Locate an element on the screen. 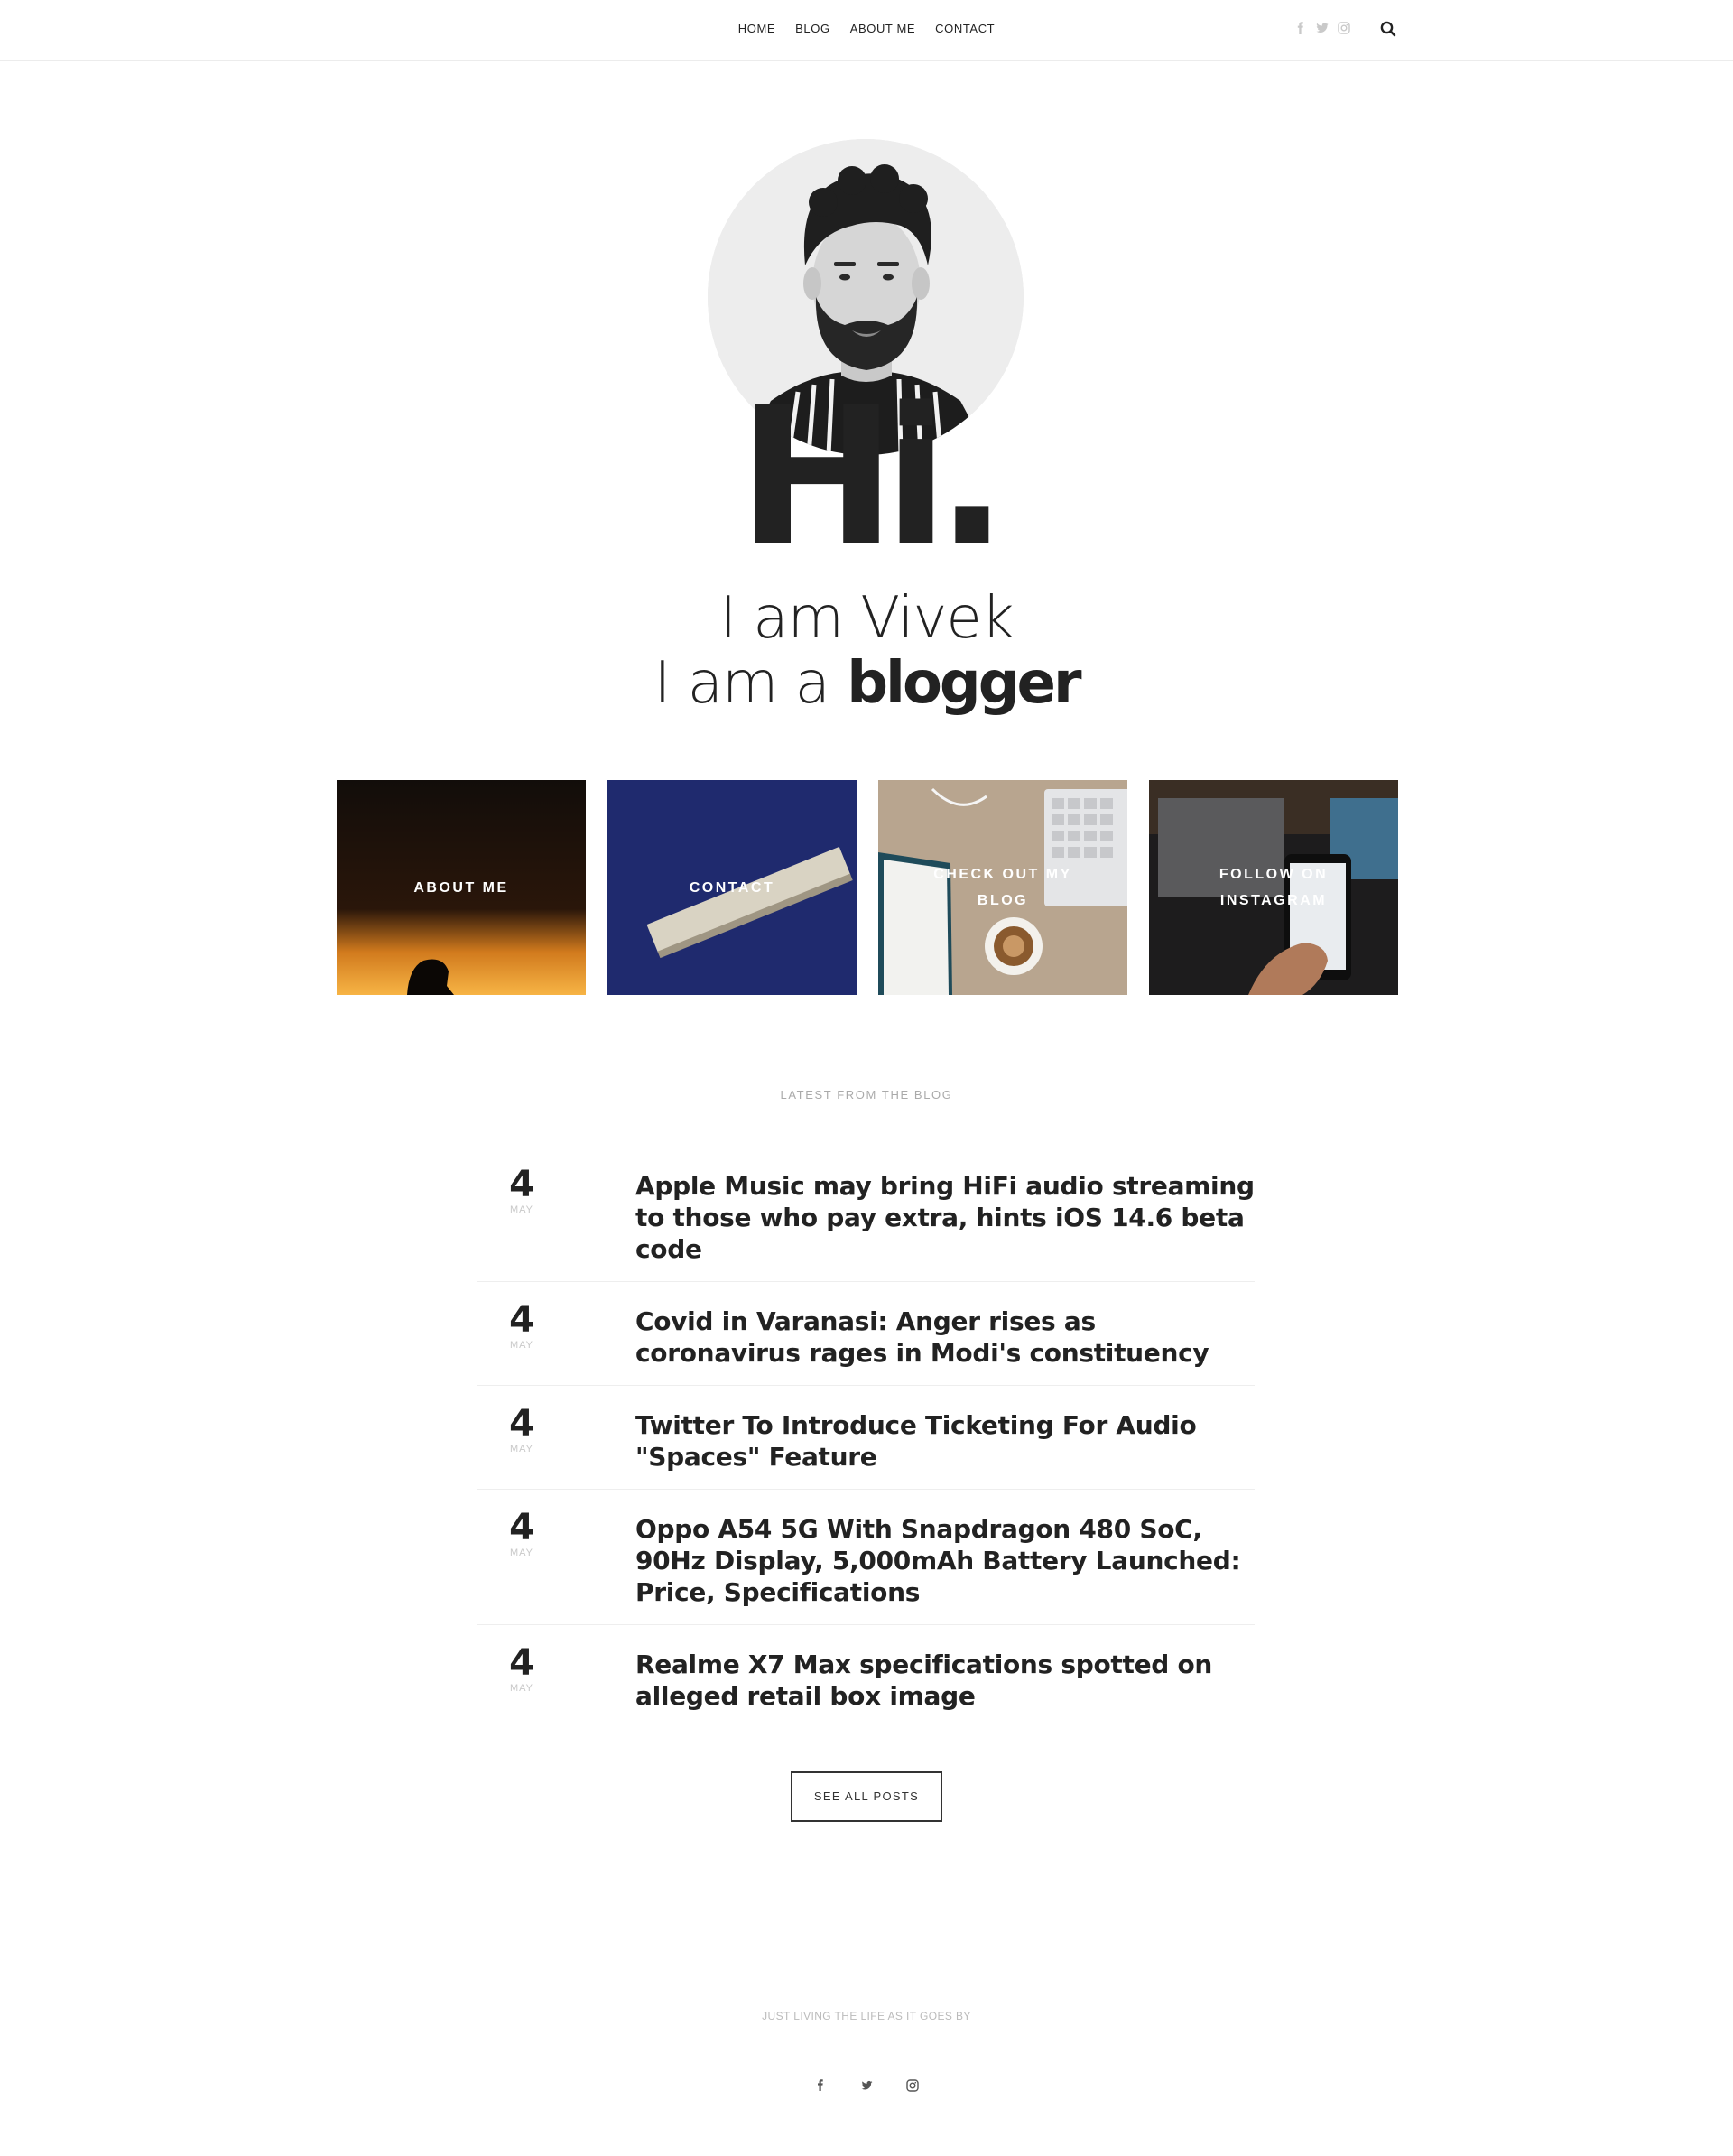 The width and height of the screenshot is (1733, 2156). tile-blog-label: CHECK OUT MY BLOG is located at coordinates (1002, 887).